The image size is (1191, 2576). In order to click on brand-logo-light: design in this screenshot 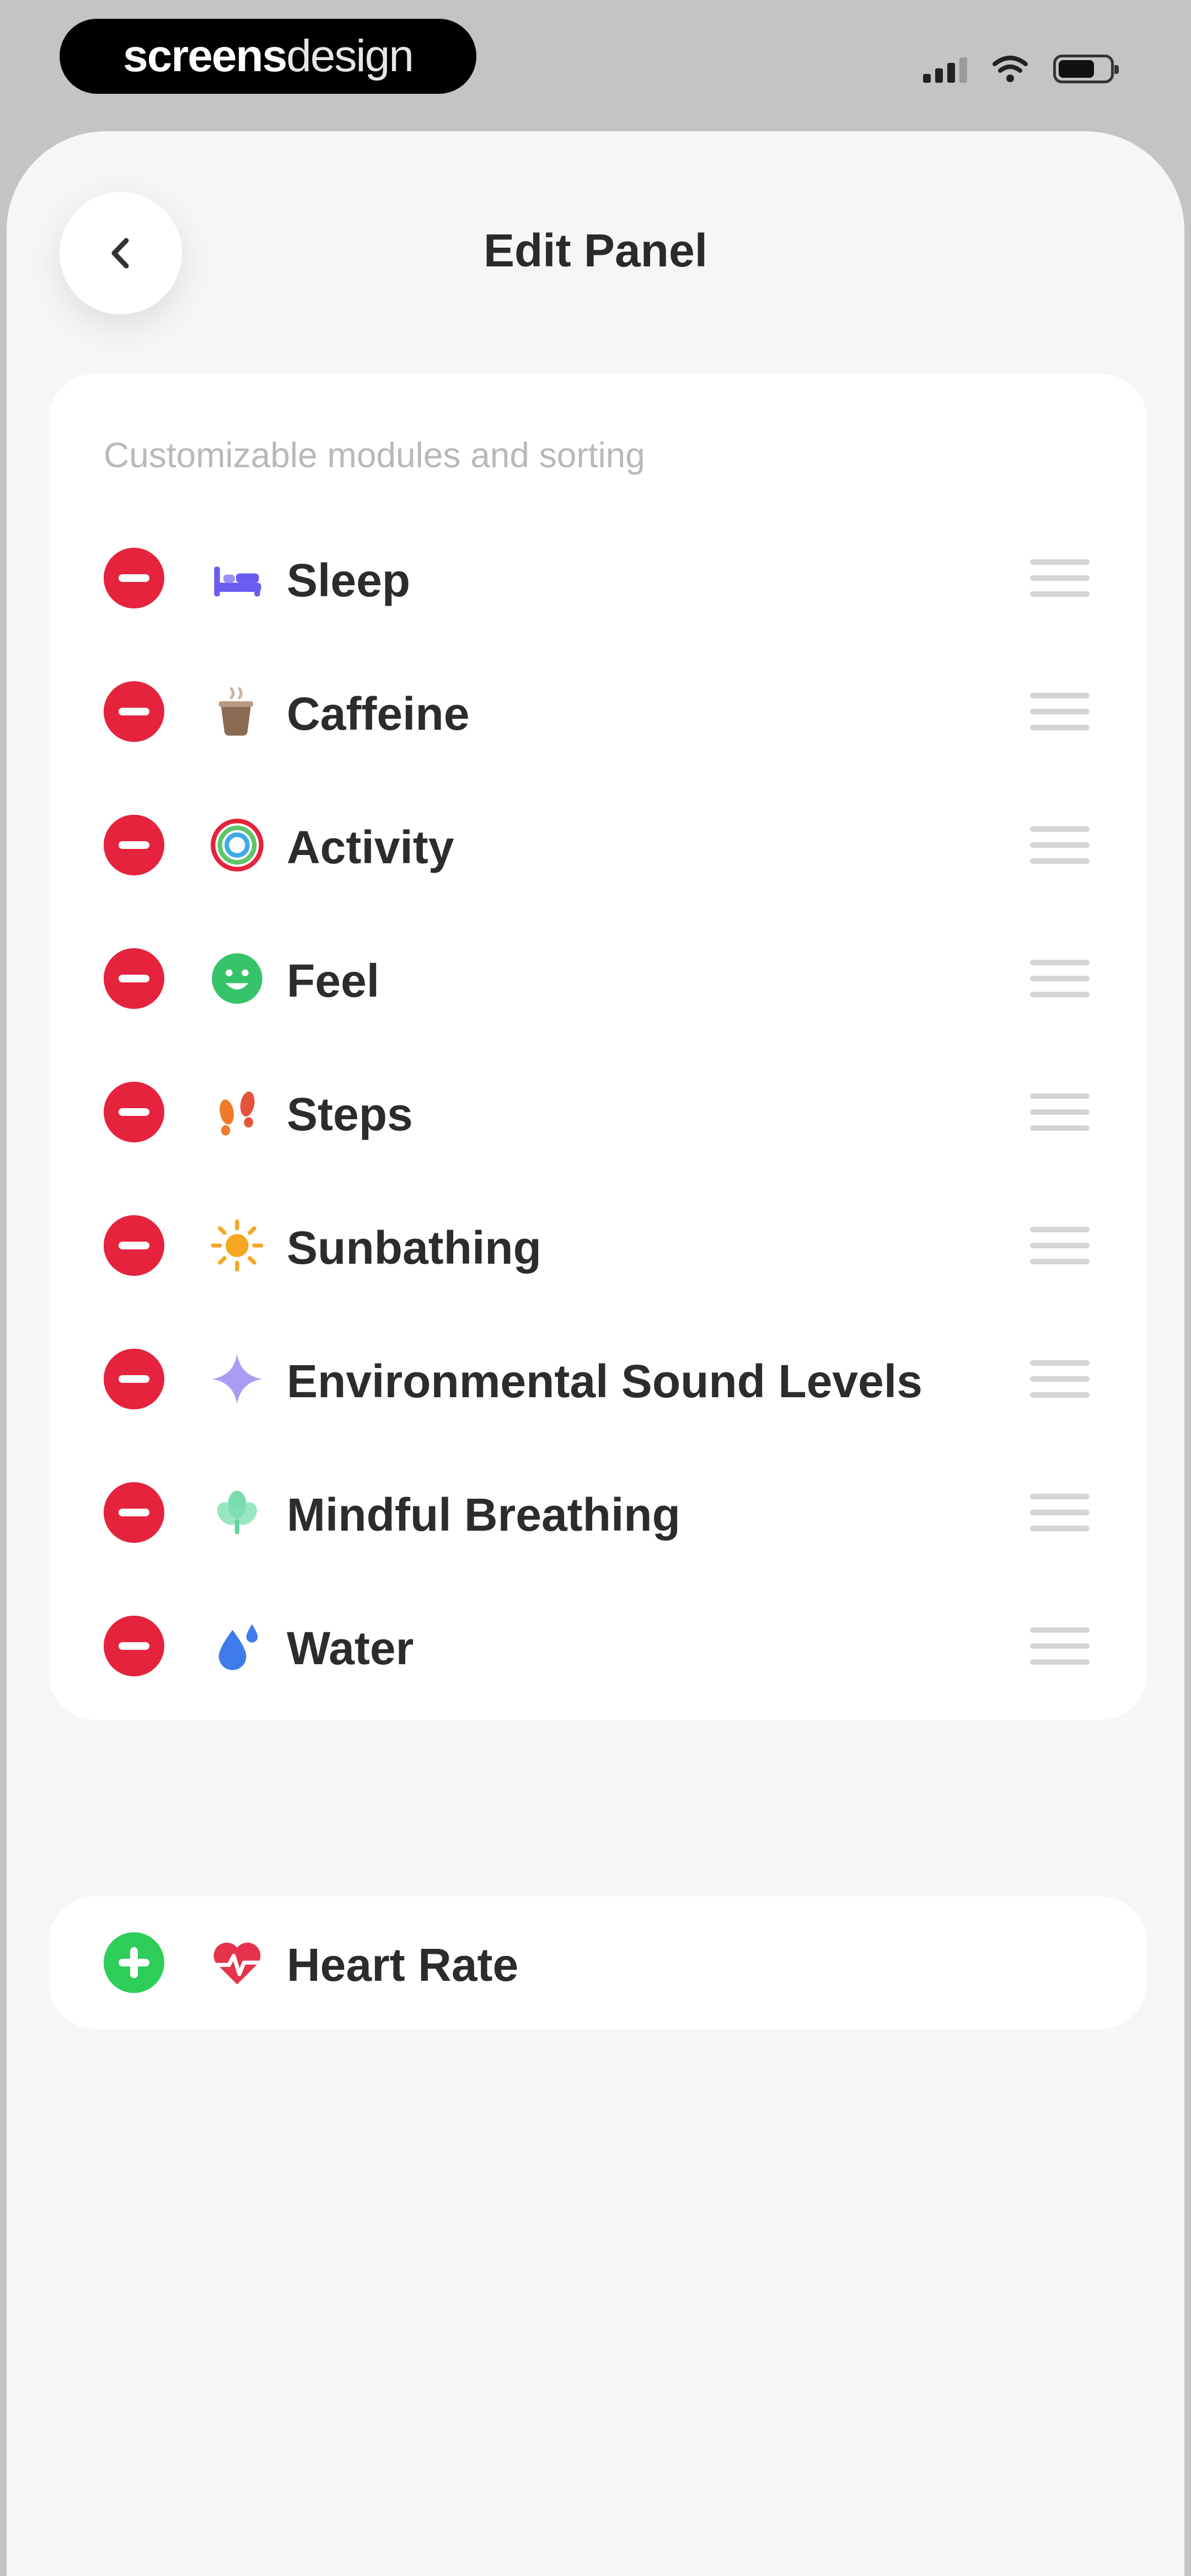, I will do `click(350, 56)`.